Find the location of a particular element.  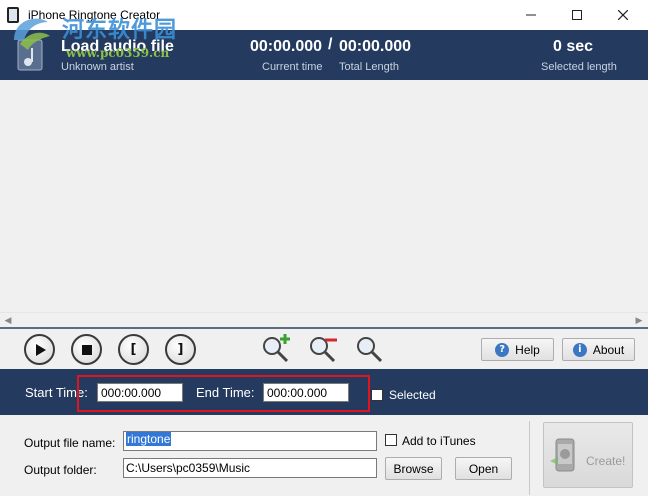

info-icon: i is located at coordinates (579, 349).